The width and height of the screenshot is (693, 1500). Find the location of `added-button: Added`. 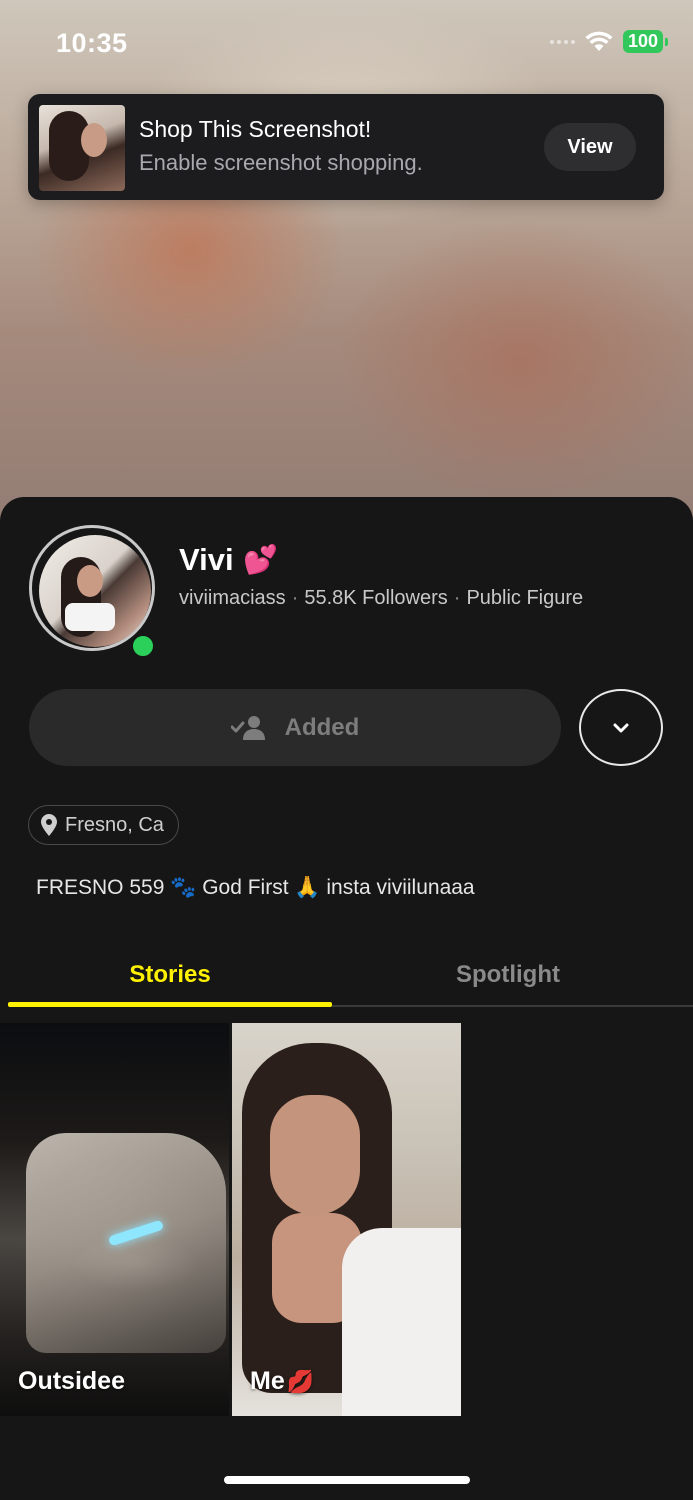

added-button: Added is located at coordinates (295, 727).